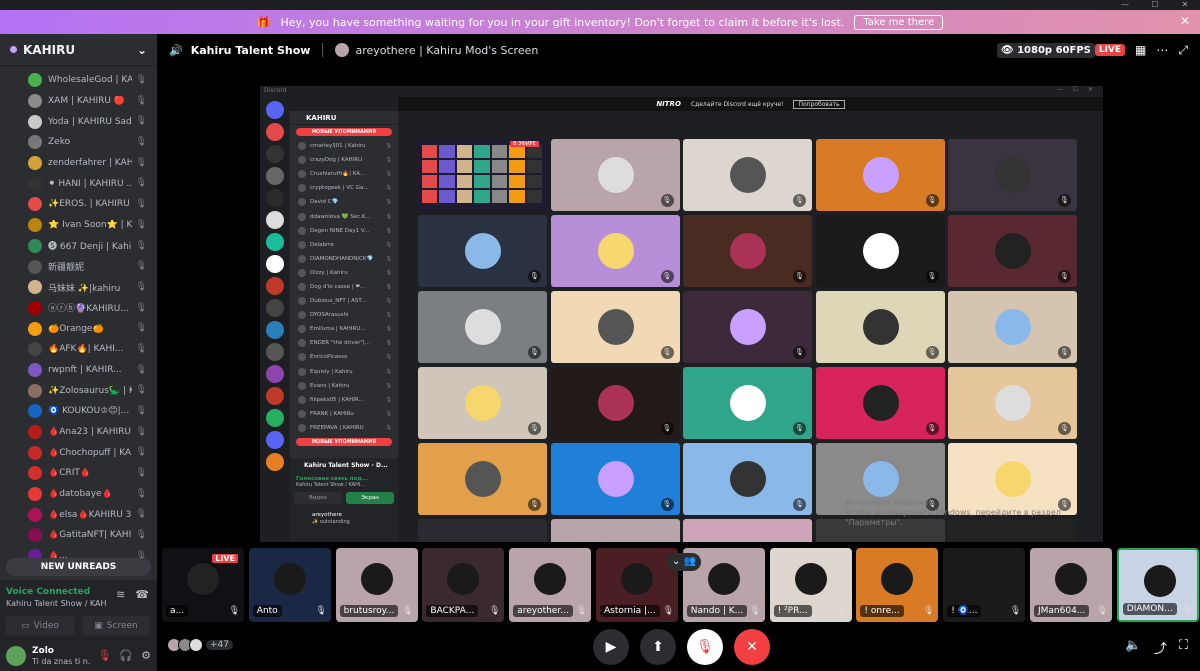  I want to click on member-item: 🩸Chochopuff | KA... 🎙, so click(78, 452).